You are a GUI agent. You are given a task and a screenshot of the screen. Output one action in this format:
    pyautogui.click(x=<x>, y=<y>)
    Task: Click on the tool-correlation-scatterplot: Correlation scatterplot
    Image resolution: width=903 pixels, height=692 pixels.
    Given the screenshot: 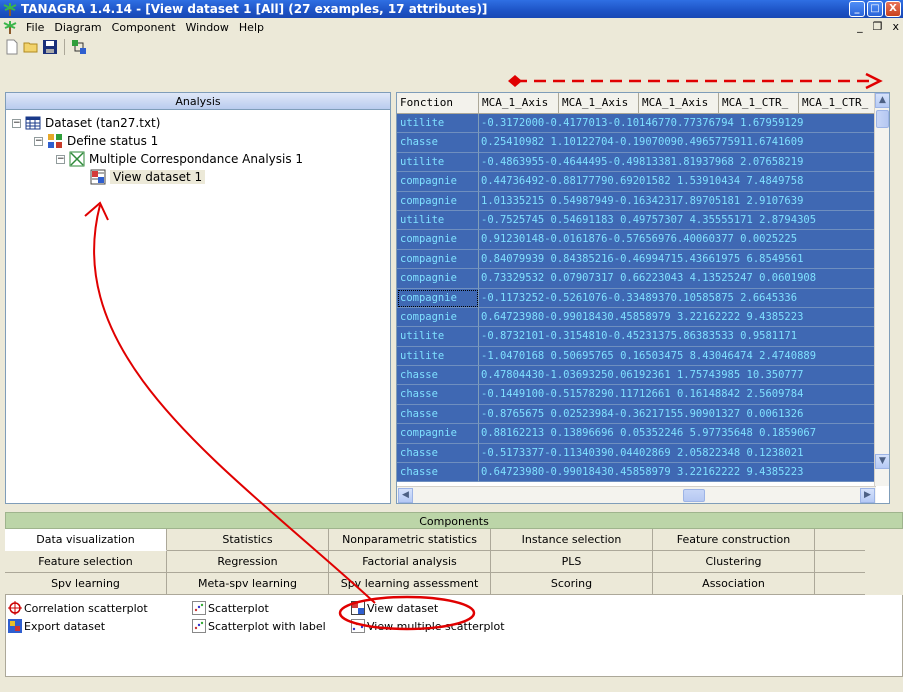 What is the action you would take?
    pyautogui.click(x=78, y=608)
    